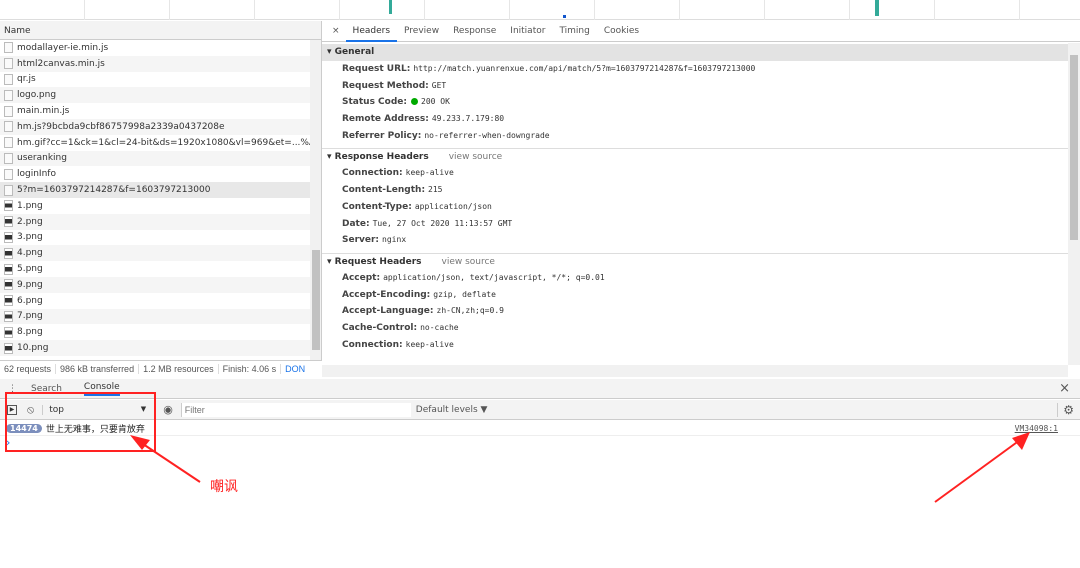 Image resolution: width=1080 pixels, height=568 pixels. Describe the element at coordinates (1021, 441) in the screenshot. I see `arrow-head` at that location.